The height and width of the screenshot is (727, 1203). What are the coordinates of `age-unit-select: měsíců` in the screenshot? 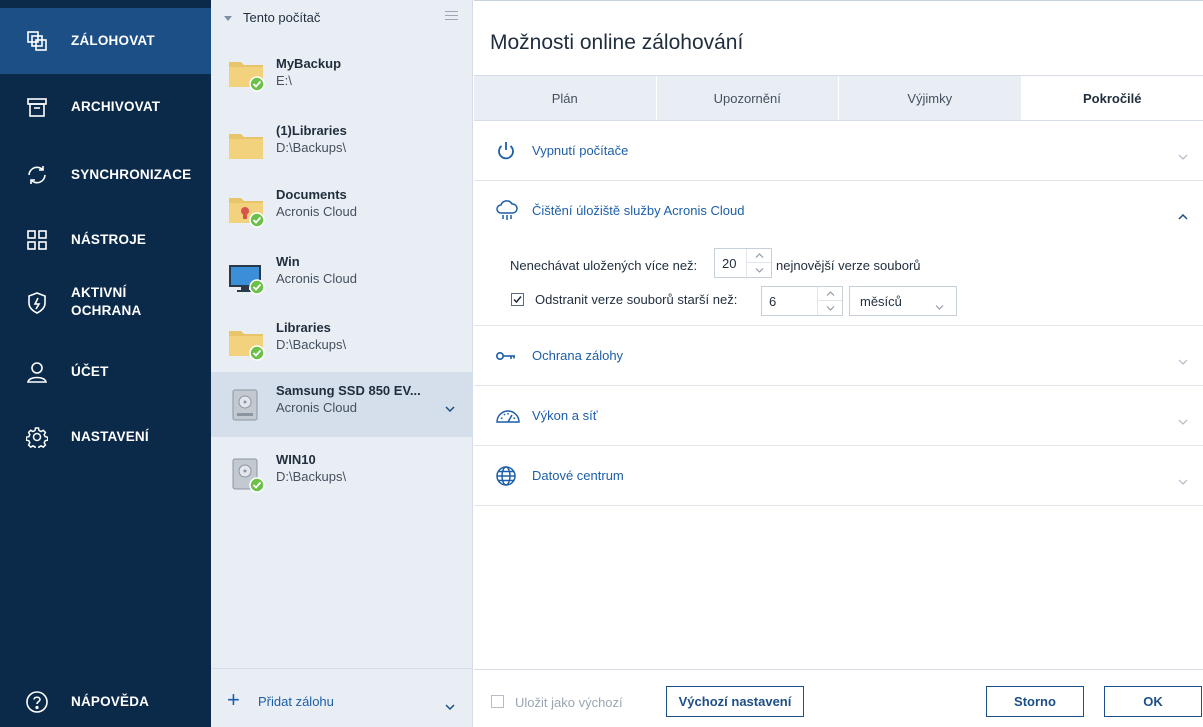 It's located at (903, 301).